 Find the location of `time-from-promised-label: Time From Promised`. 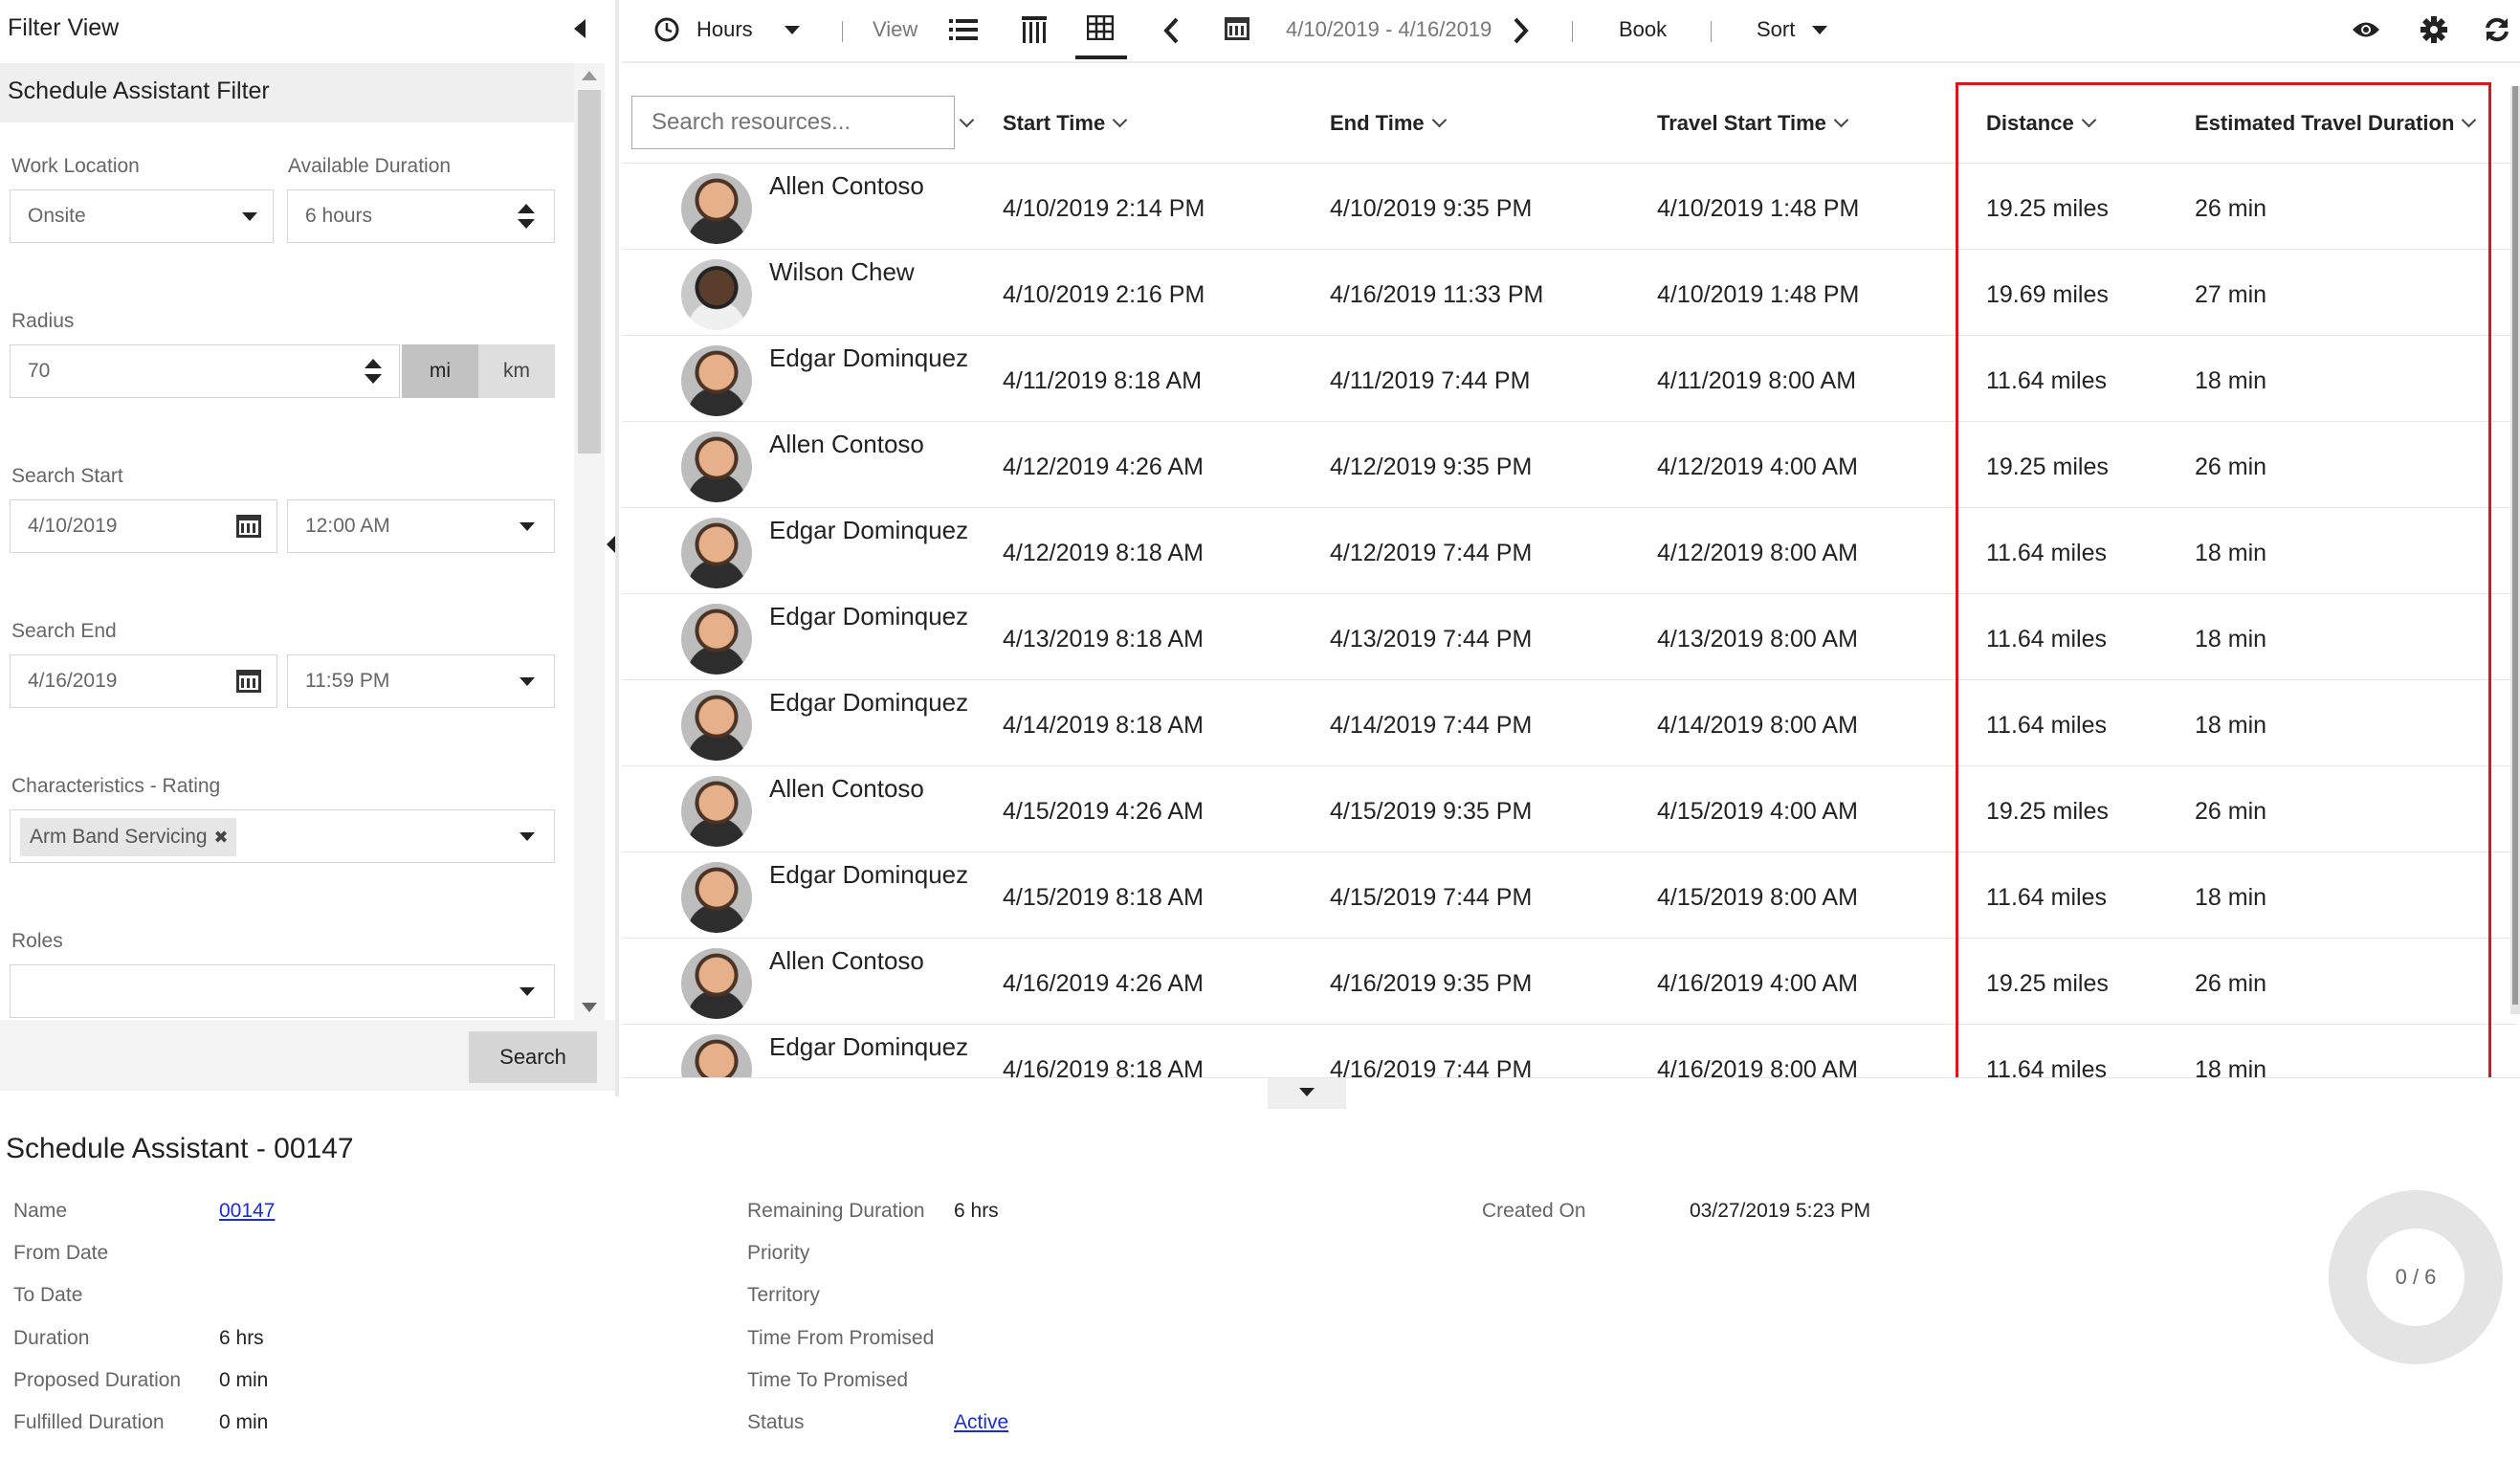

time-from-promised-label: Time From Promised is located at coordinates (841, 1338).